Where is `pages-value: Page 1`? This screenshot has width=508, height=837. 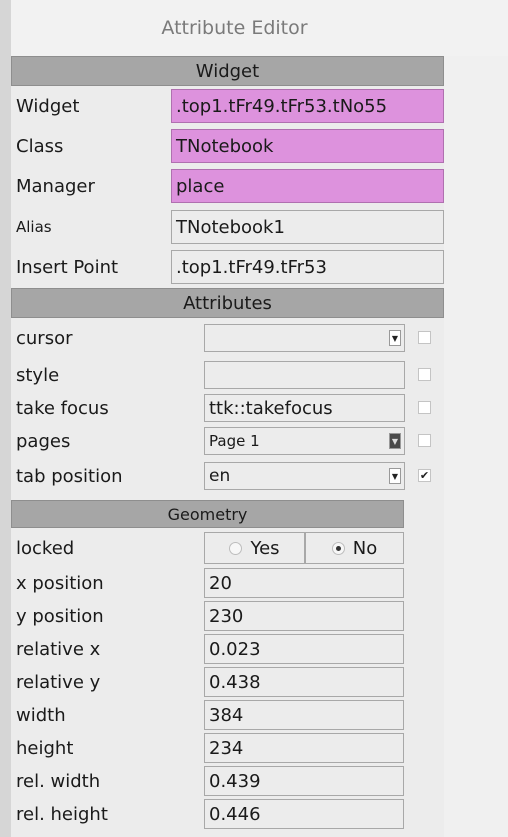
pages-value: Page 1 is located at coordinates (234, 441).